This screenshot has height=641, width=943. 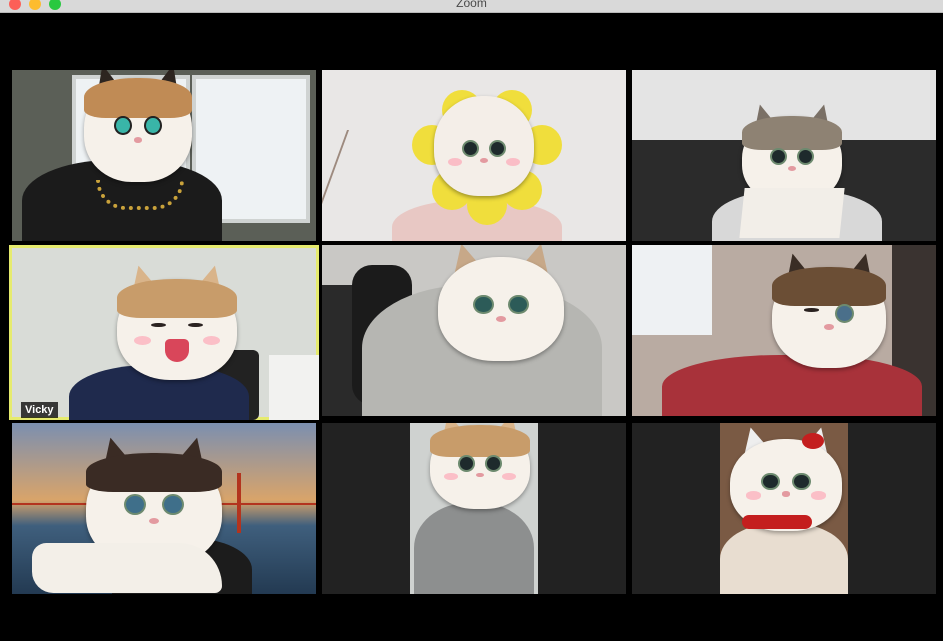 I want to click on window-title-bar: Zoom, so click(x=471, y=6).